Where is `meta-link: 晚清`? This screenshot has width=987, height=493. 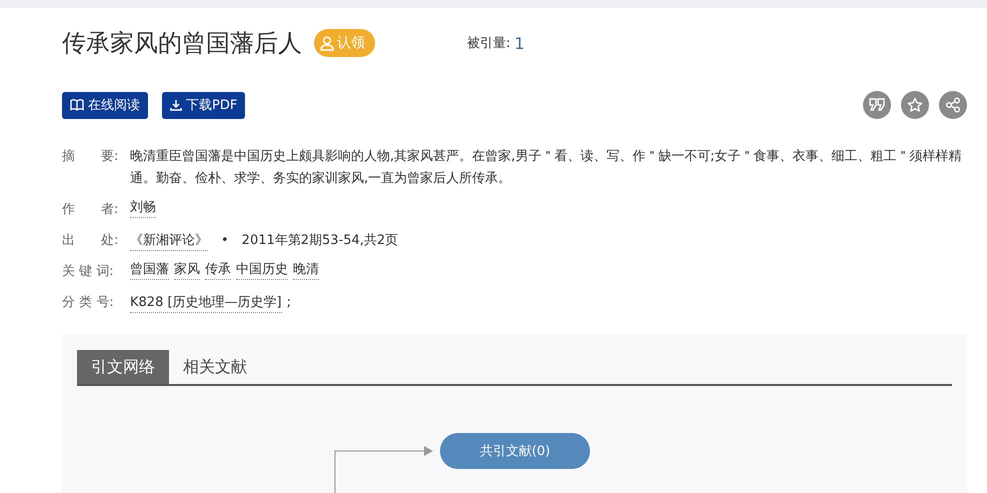 meta-link: 晚清 is located at coordinates (306, 270).